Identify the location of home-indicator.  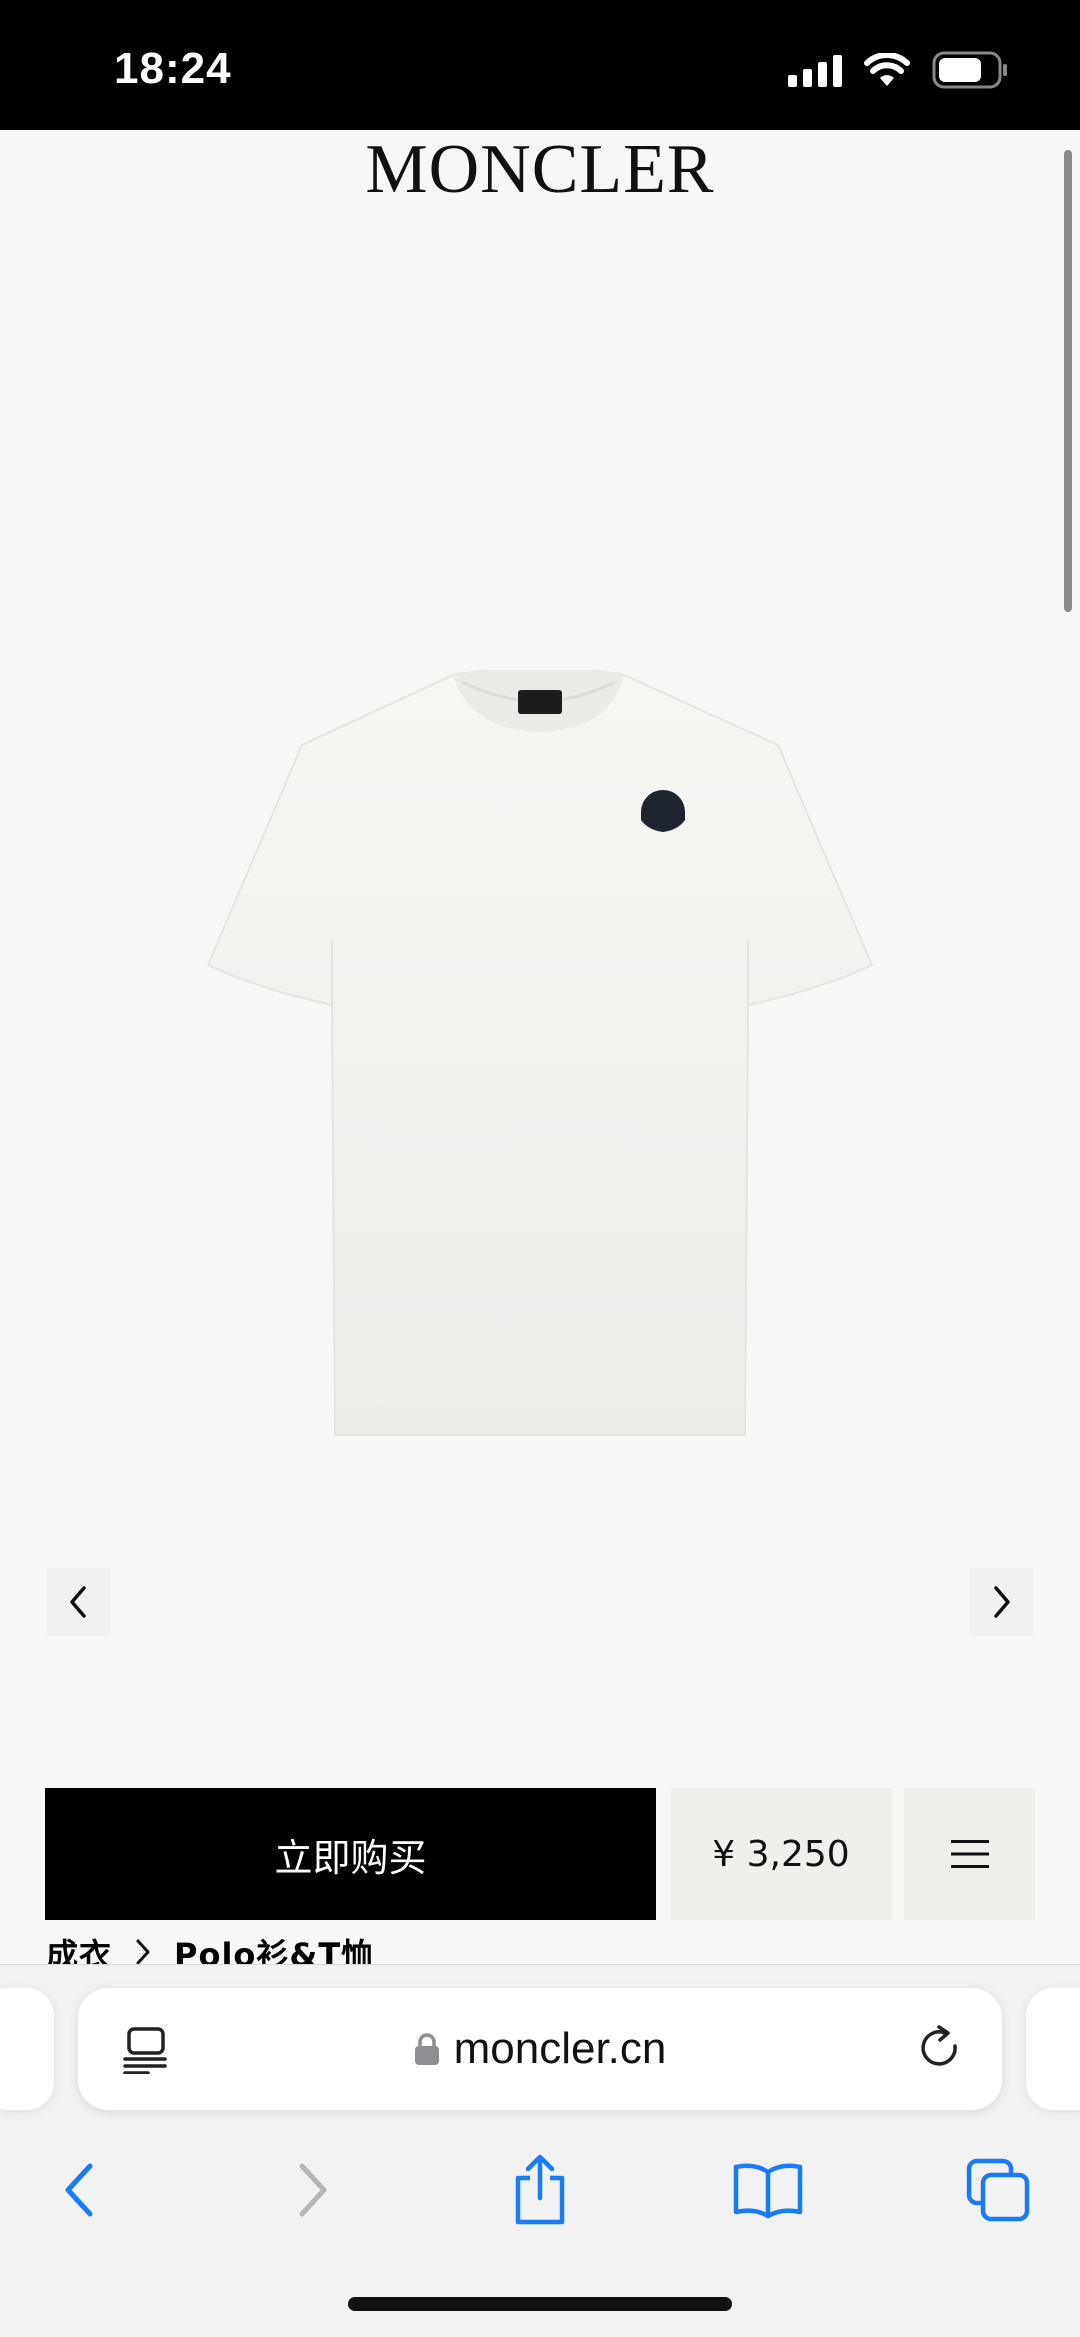
(540, 2304).